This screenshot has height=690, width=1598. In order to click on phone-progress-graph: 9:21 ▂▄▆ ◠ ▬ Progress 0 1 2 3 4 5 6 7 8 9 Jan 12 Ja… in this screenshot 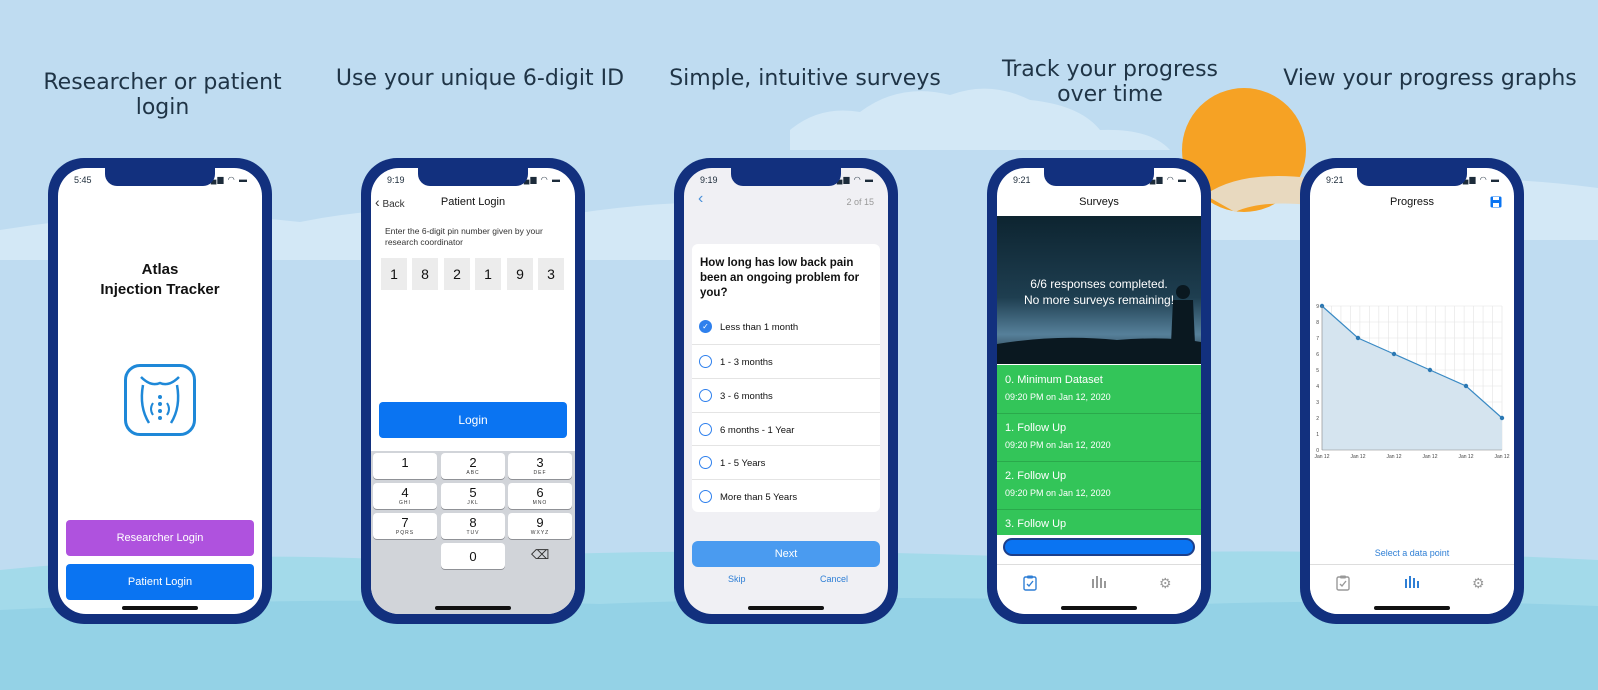, I will do `click(1412, 391)`.